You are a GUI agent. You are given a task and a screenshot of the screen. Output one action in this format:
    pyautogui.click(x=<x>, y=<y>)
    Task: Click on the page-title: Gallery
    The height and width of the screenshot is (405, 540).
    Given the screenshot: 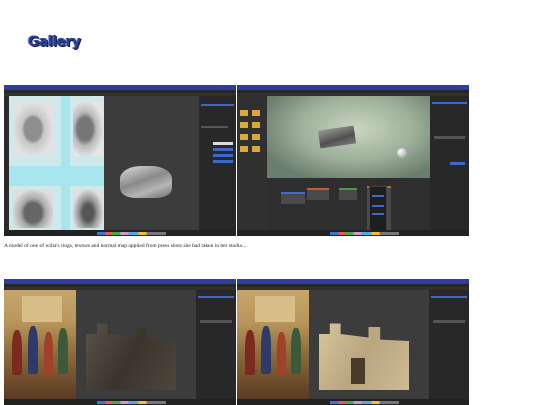 What is the action you would take?
    pyautogui.click(x=54, y=42)
    